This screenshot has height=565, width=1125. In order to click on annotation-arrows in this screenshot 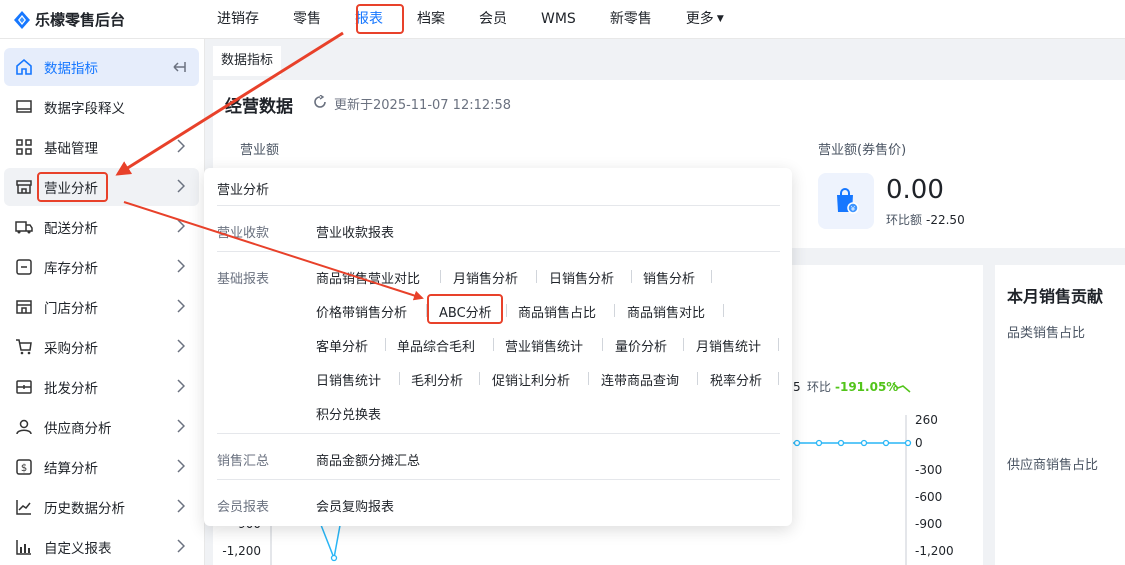, I will do `click(269, 166)`.